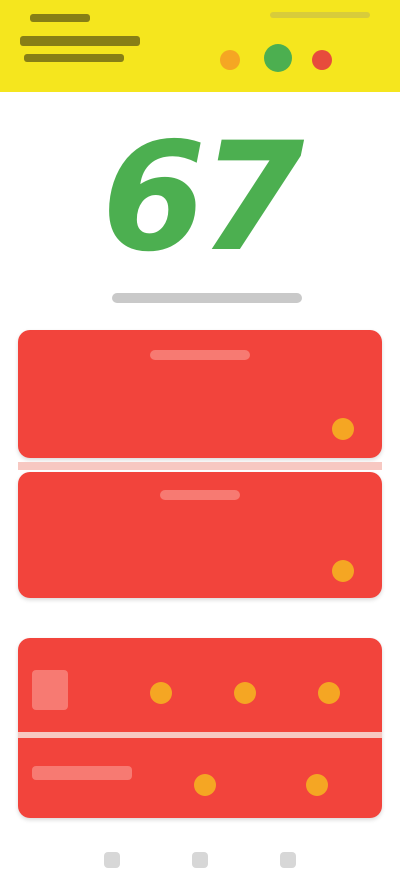  I want to click on bottom-nav, so click(200, 859).